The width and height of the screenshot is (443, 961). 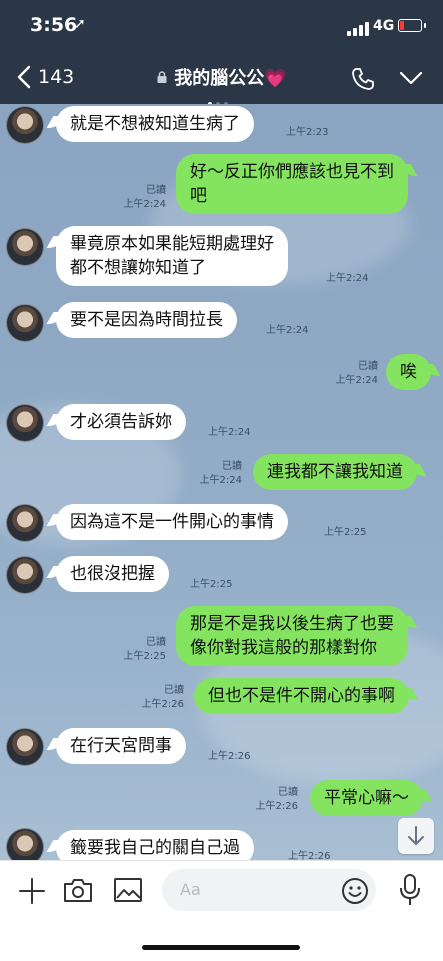 What do you see at coordinates (292, 184) in the screenshot?
I see `message-bubble-outgoing: 好～反正你們應該也見不到 吧` at bounding box center [292, 184].